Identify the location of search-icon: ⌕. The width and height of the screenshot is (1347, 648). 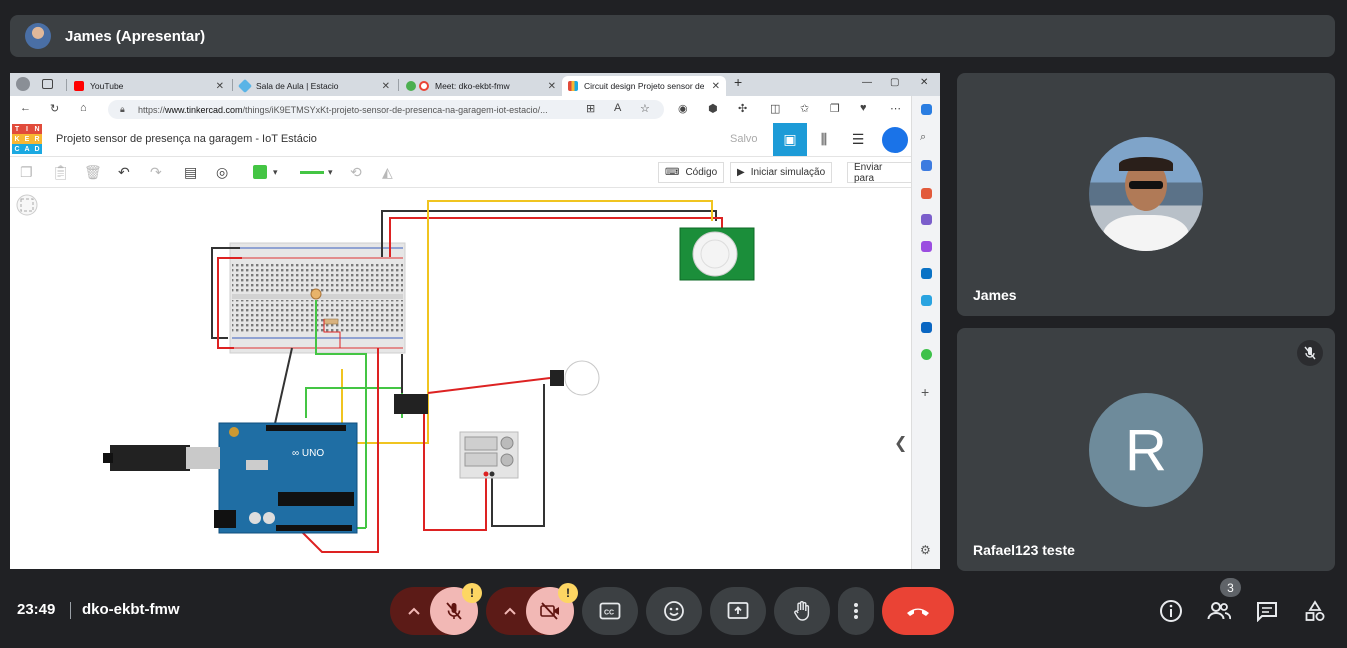
(923, 137).